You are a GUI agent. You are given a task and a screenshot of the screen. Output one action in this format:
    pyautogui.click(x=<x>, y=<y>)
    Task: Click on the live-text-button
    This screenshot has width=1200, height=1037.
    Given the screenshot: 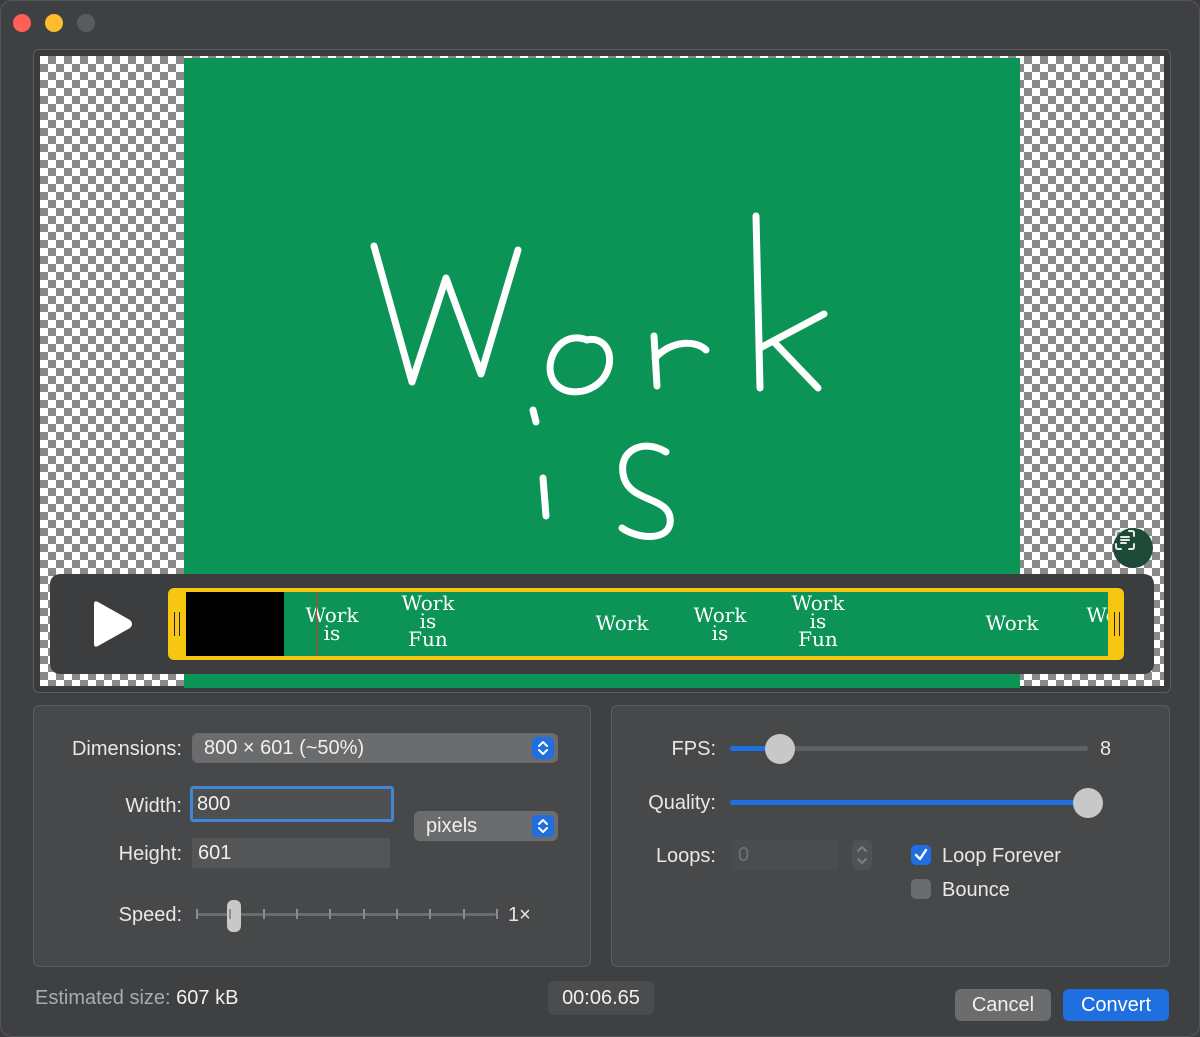 What is the action you would take?
    pyautogui.click(x=1133, y=548)
    